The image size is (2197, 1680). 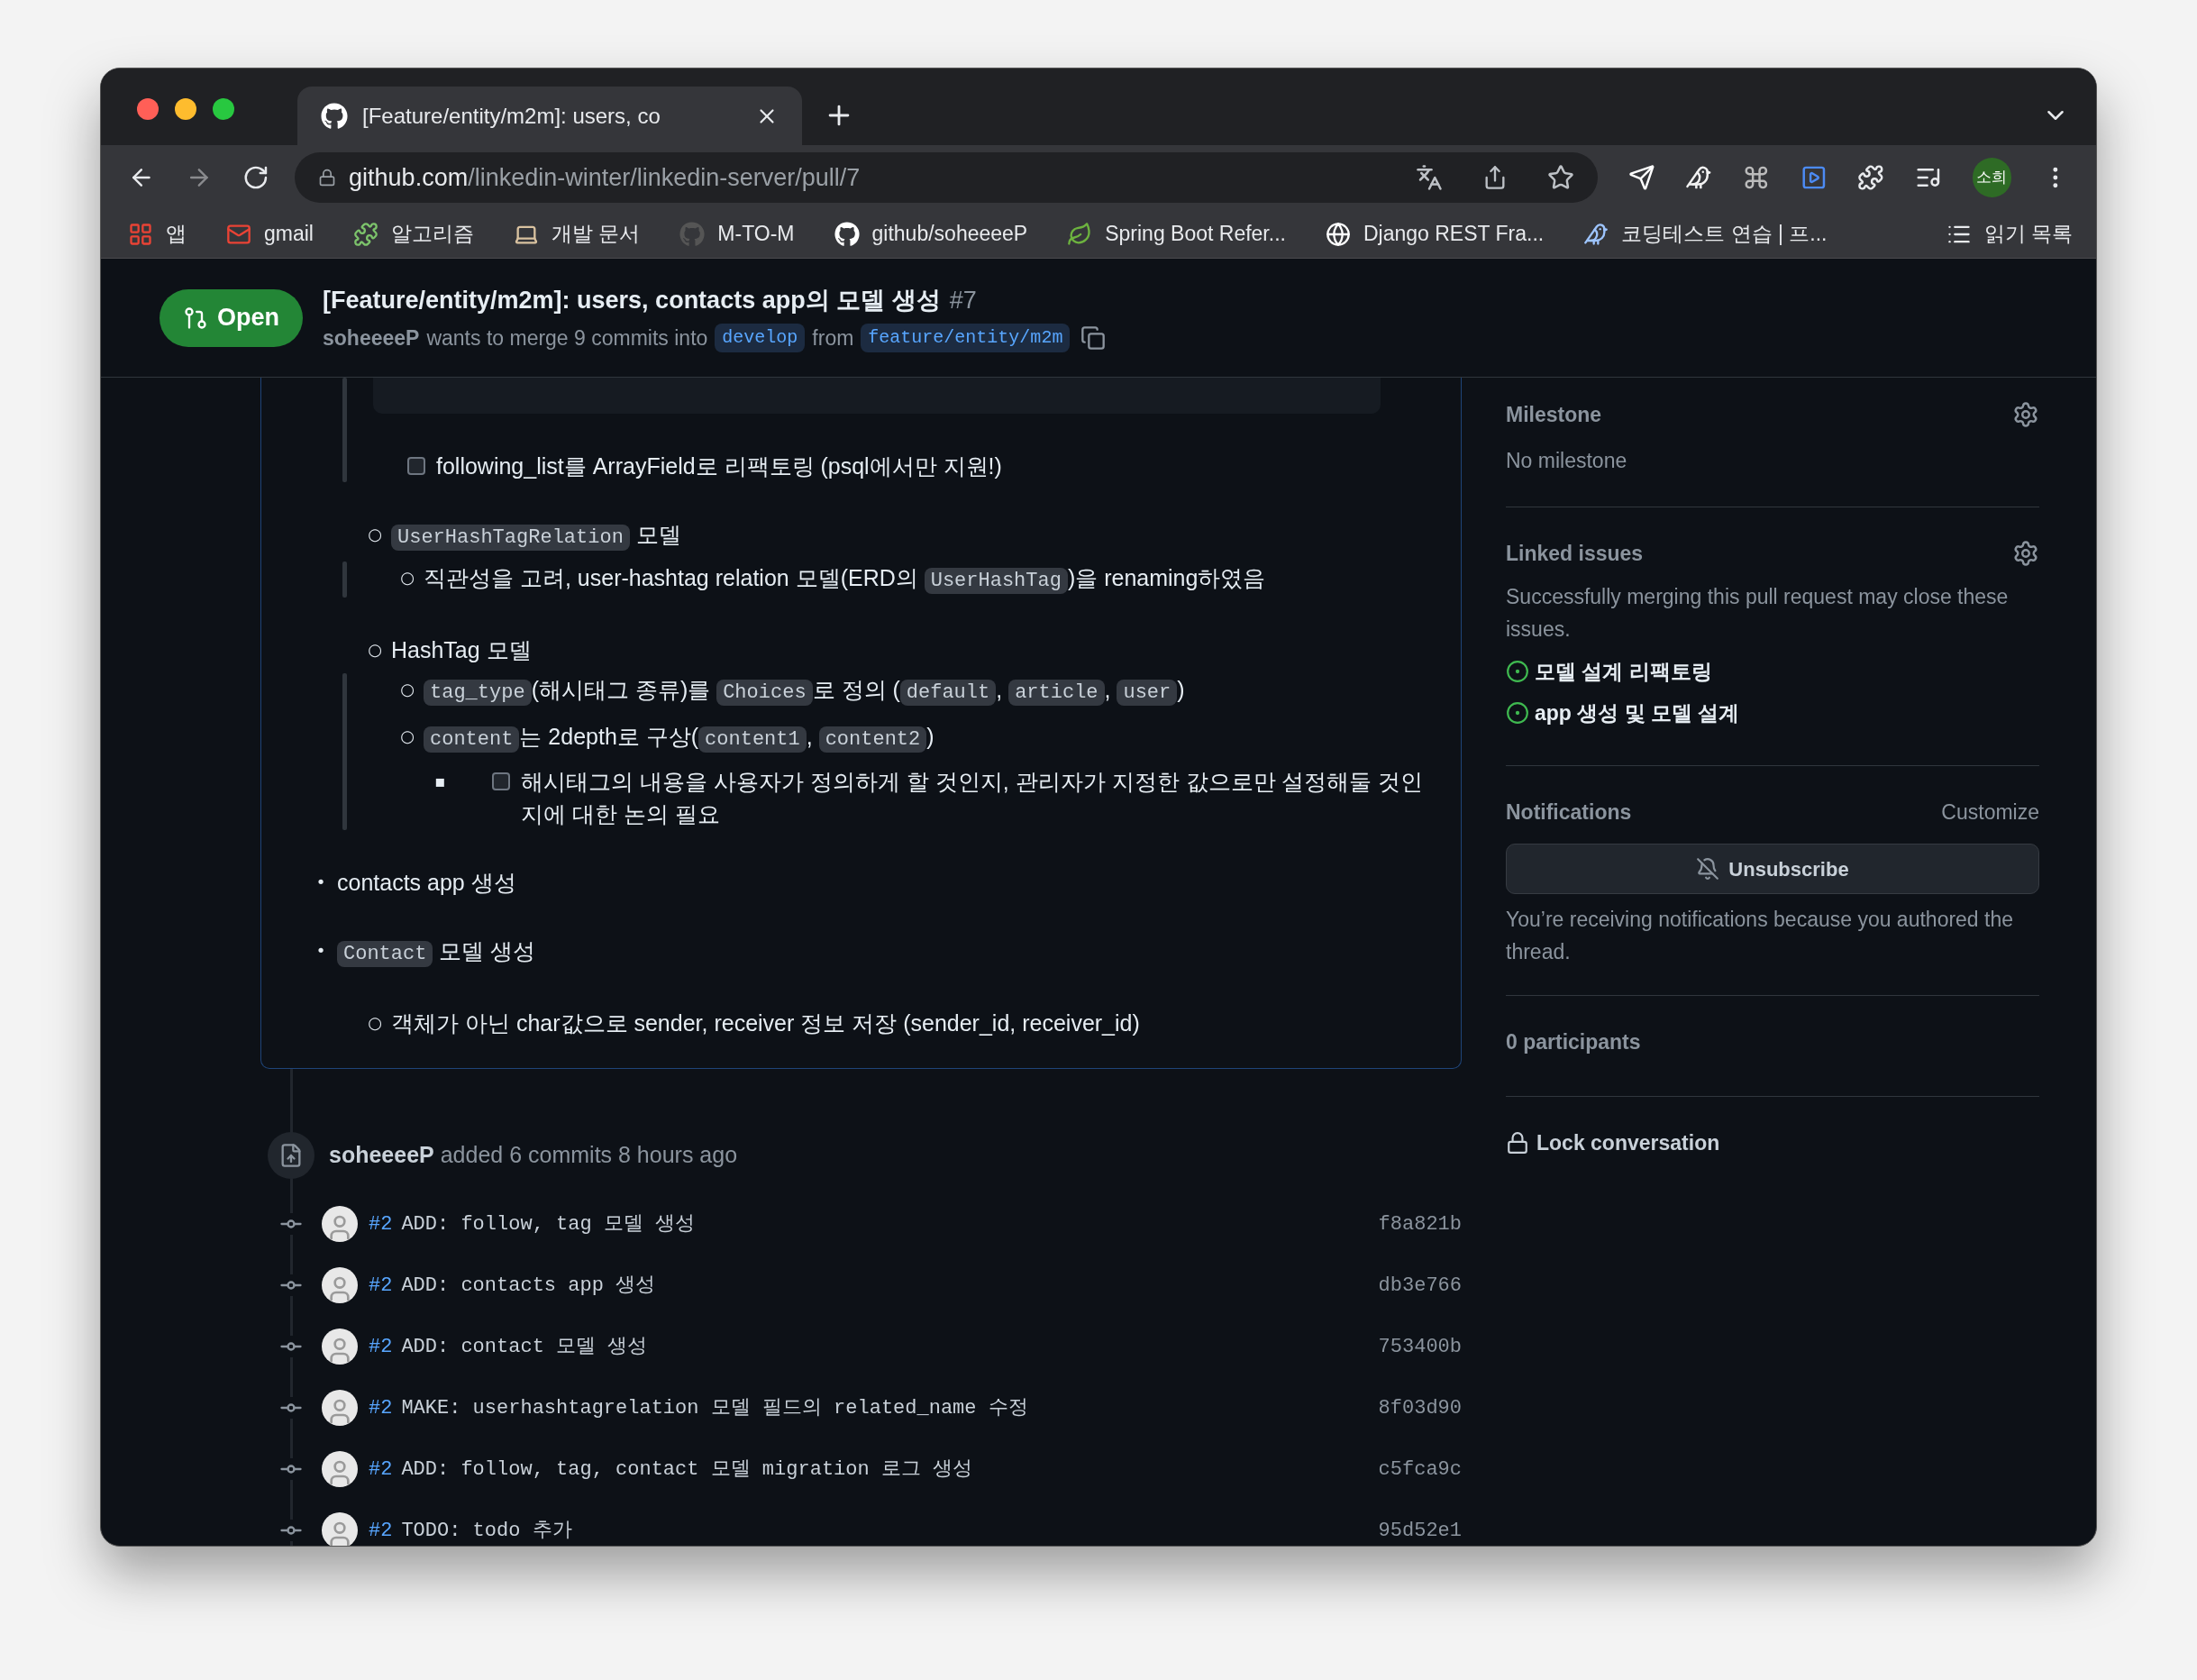 I want to click on merge-text: wants to merge 9 commits into, so click(x=567, y=338).